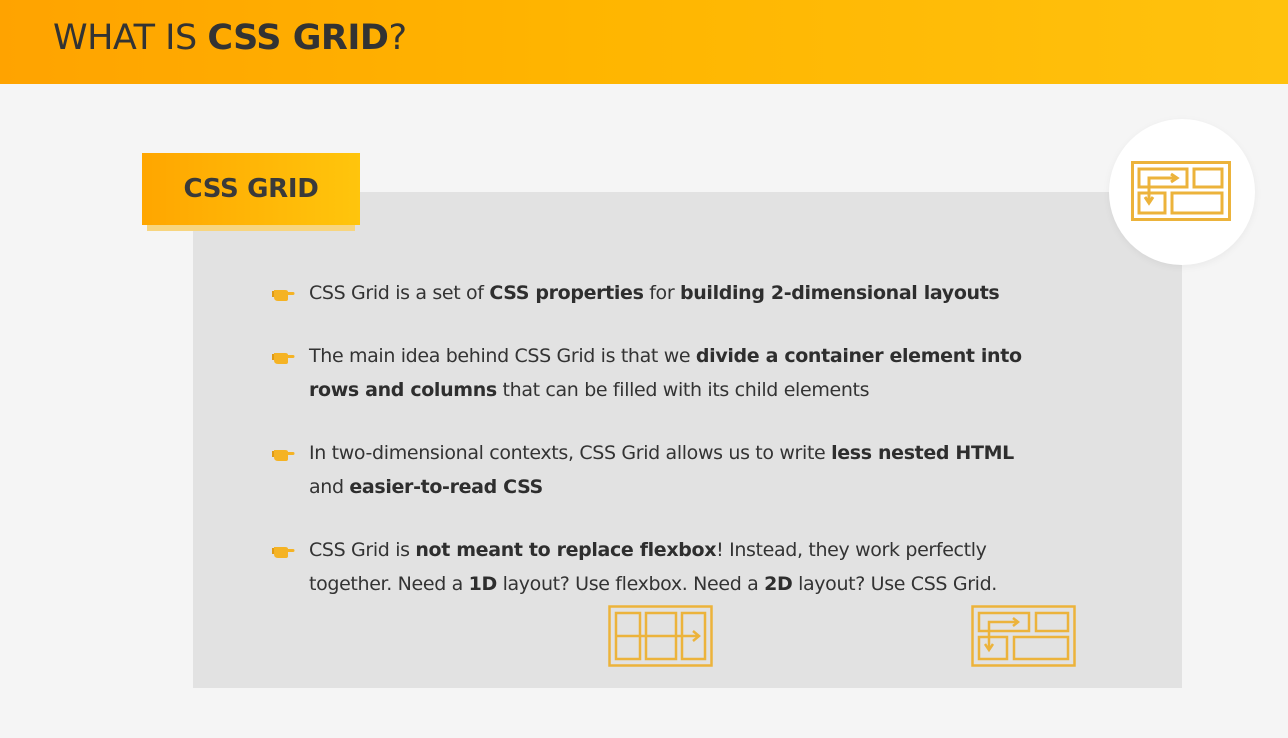 This screenshot has height=738, width=1288. I want to click on bullet-text-bold: rows and columns, so click(403, 390).